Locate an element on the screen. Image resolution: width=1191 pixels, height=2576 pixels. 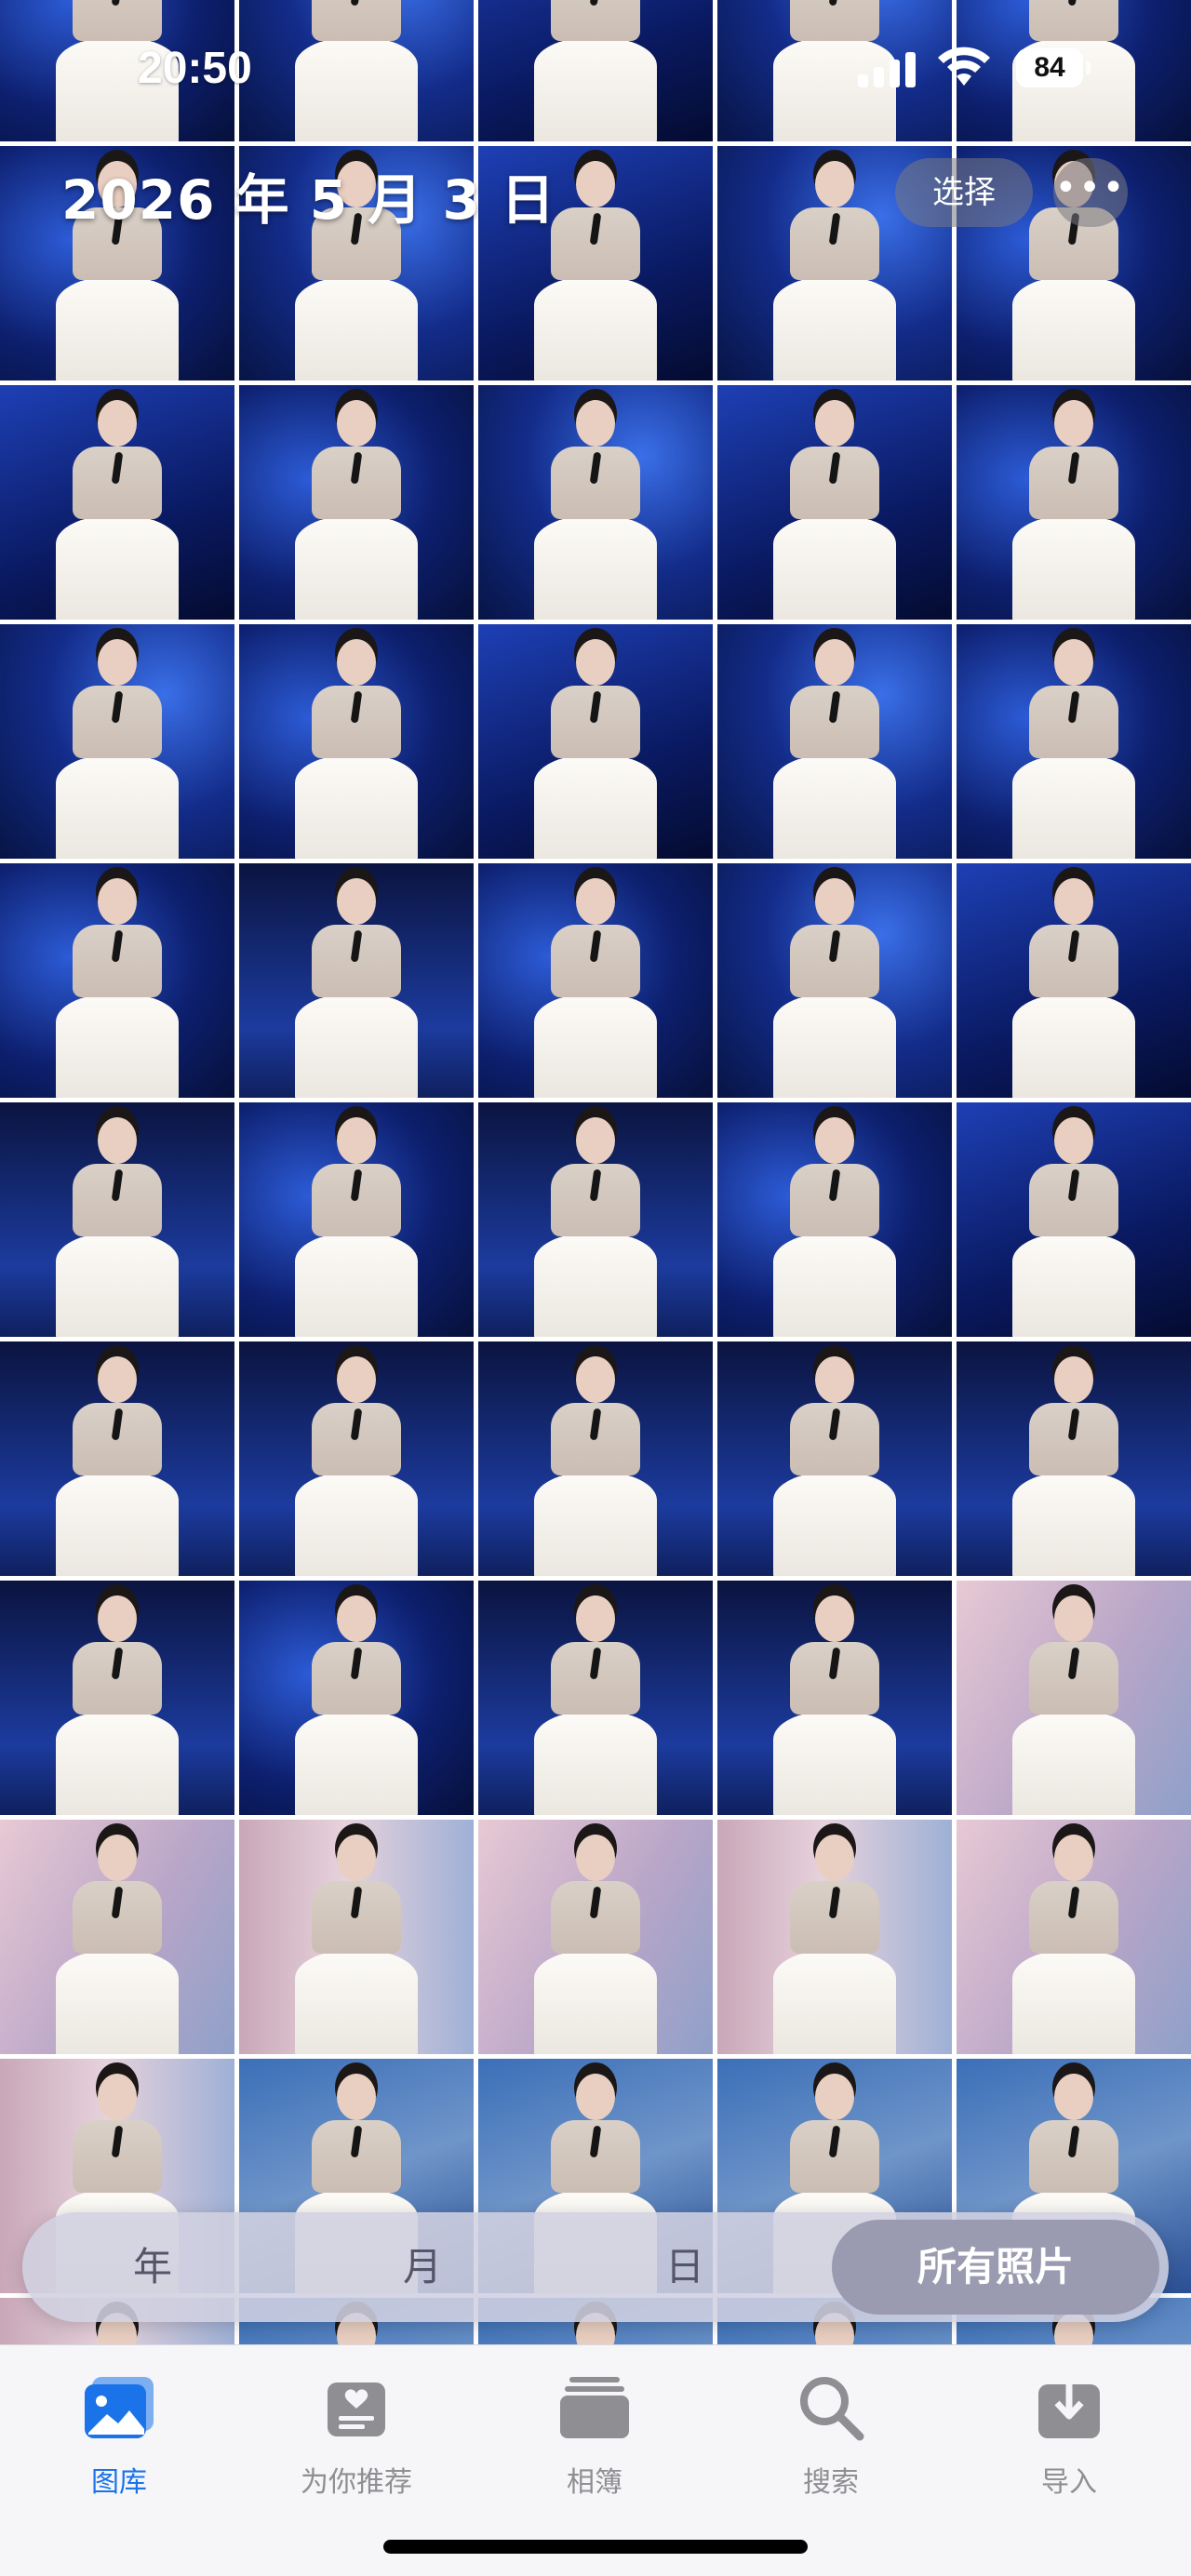
view-segmented-control: 年 月 日 所有照片 is located at coordinates (595, 2267).